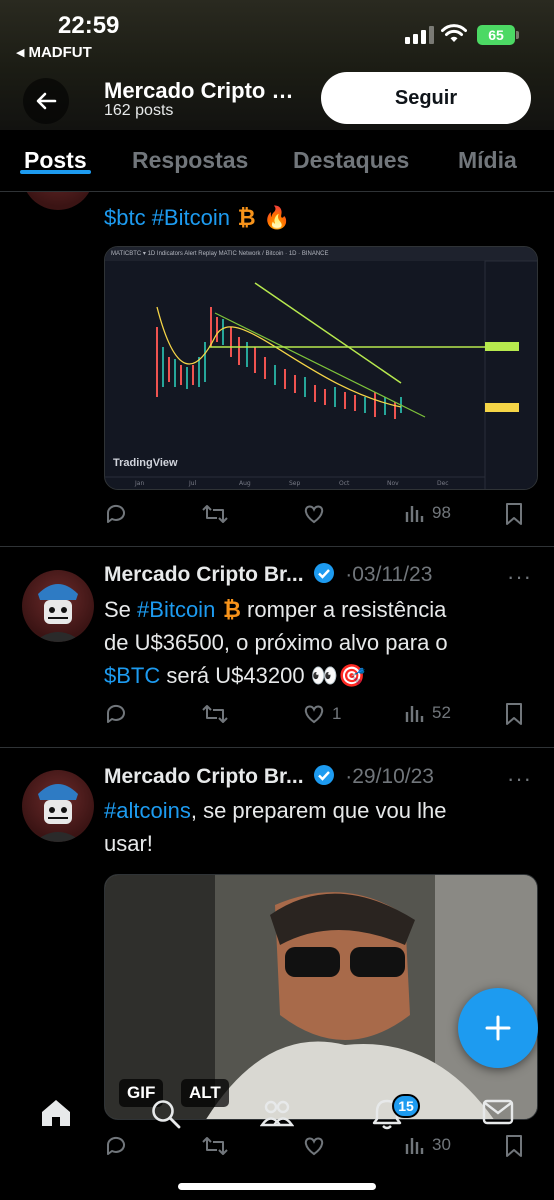 The height and width of the screenshot is (1200, 554). I want to click on post-text-line: #altcoins, se preparem que vou lhe, so click(275, 810).